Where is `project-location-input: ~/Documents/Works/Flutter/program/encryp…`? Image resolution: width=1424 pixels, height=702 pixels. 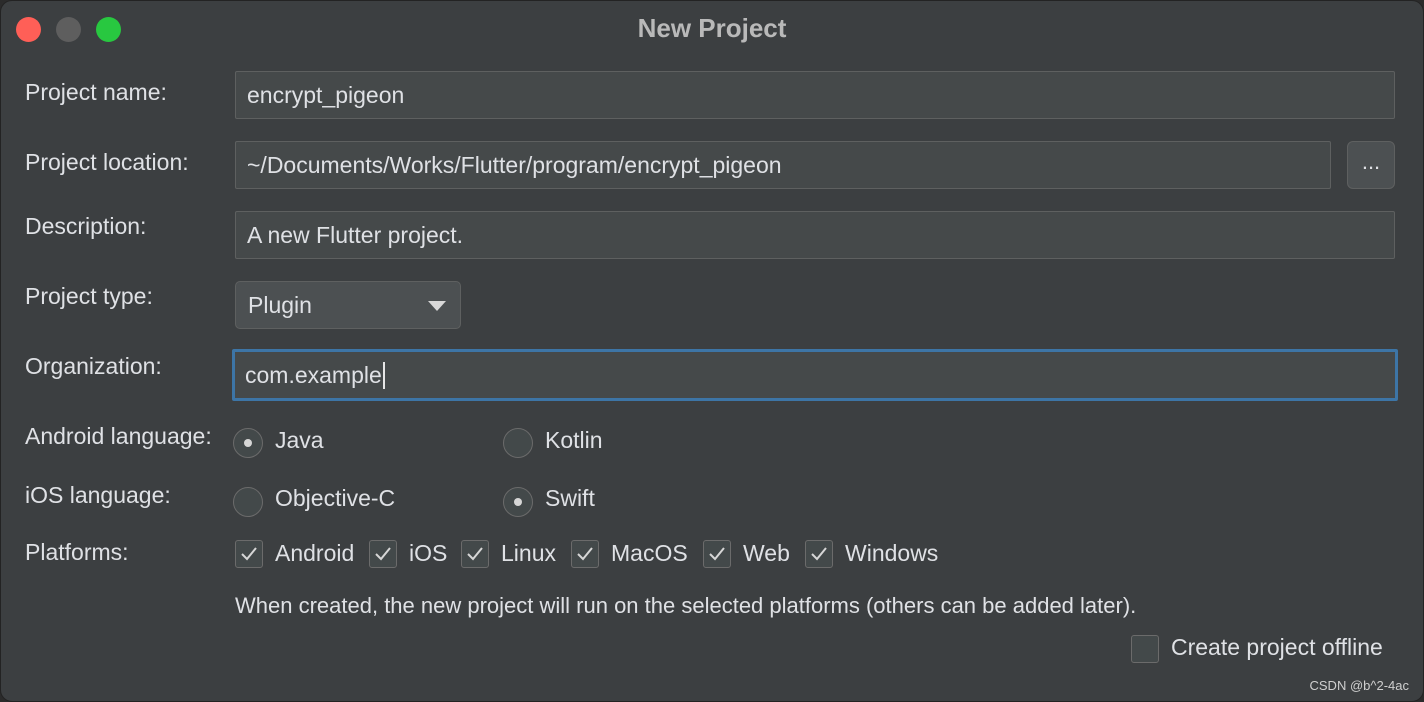 project-location-input: ~/Documents/Works/Flutter/program/encryp… is located at coordinates (783, 165).